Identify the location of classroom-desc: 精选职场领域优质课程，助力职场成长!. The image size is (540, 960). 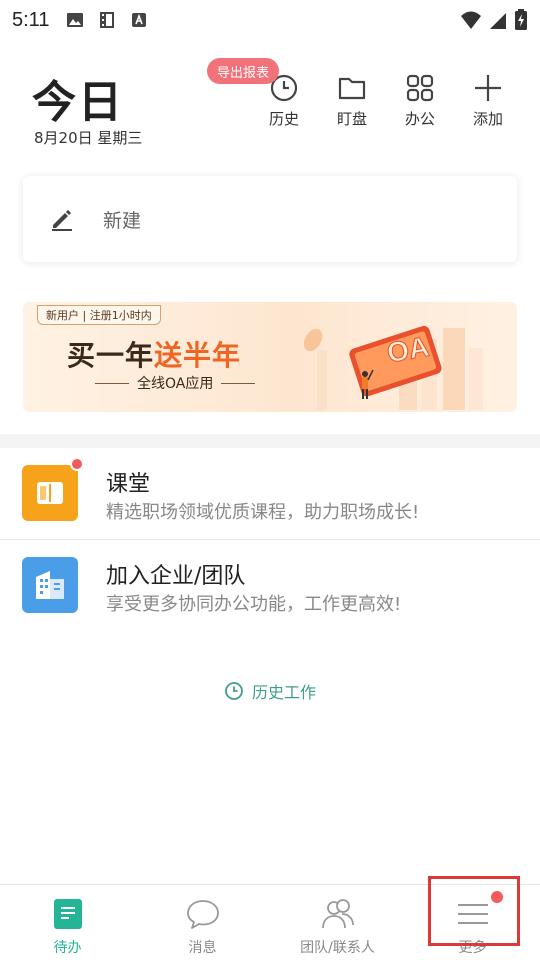
(263, 512).